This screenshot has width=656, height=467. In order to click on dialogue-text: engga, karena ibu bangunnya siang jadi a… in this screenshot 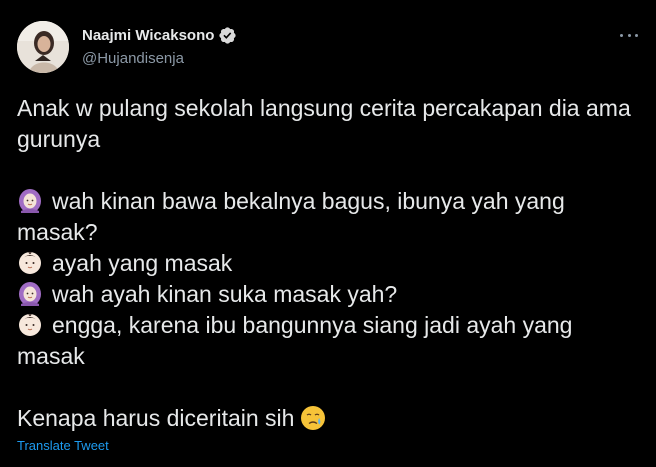, I will do `click(295, 340)`.